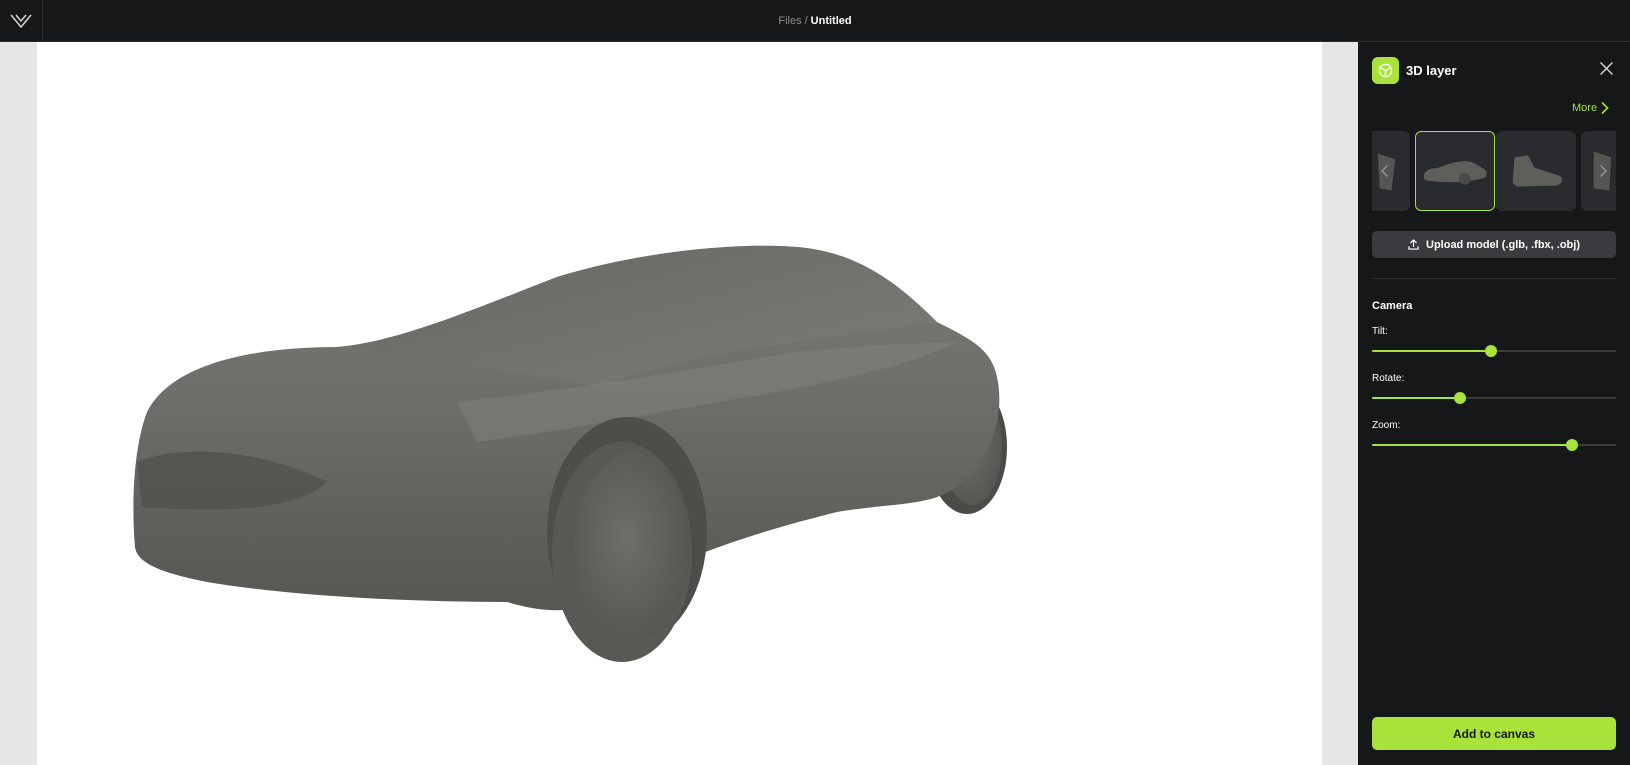 This screenshot has width=1630, height=765. What do you see at coordinates (1459, 398) in the screenshot?
I see `rotate-slider-thumb` at bounding box center [1459, 398].